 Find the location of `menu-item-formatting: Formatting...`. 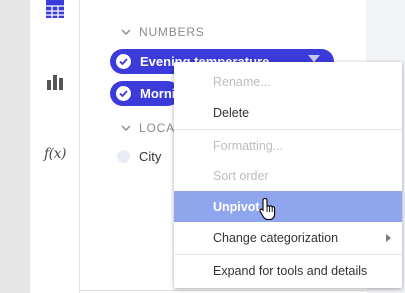

menu-item-formatting: Formatting... is located at coordinates (288, 145).